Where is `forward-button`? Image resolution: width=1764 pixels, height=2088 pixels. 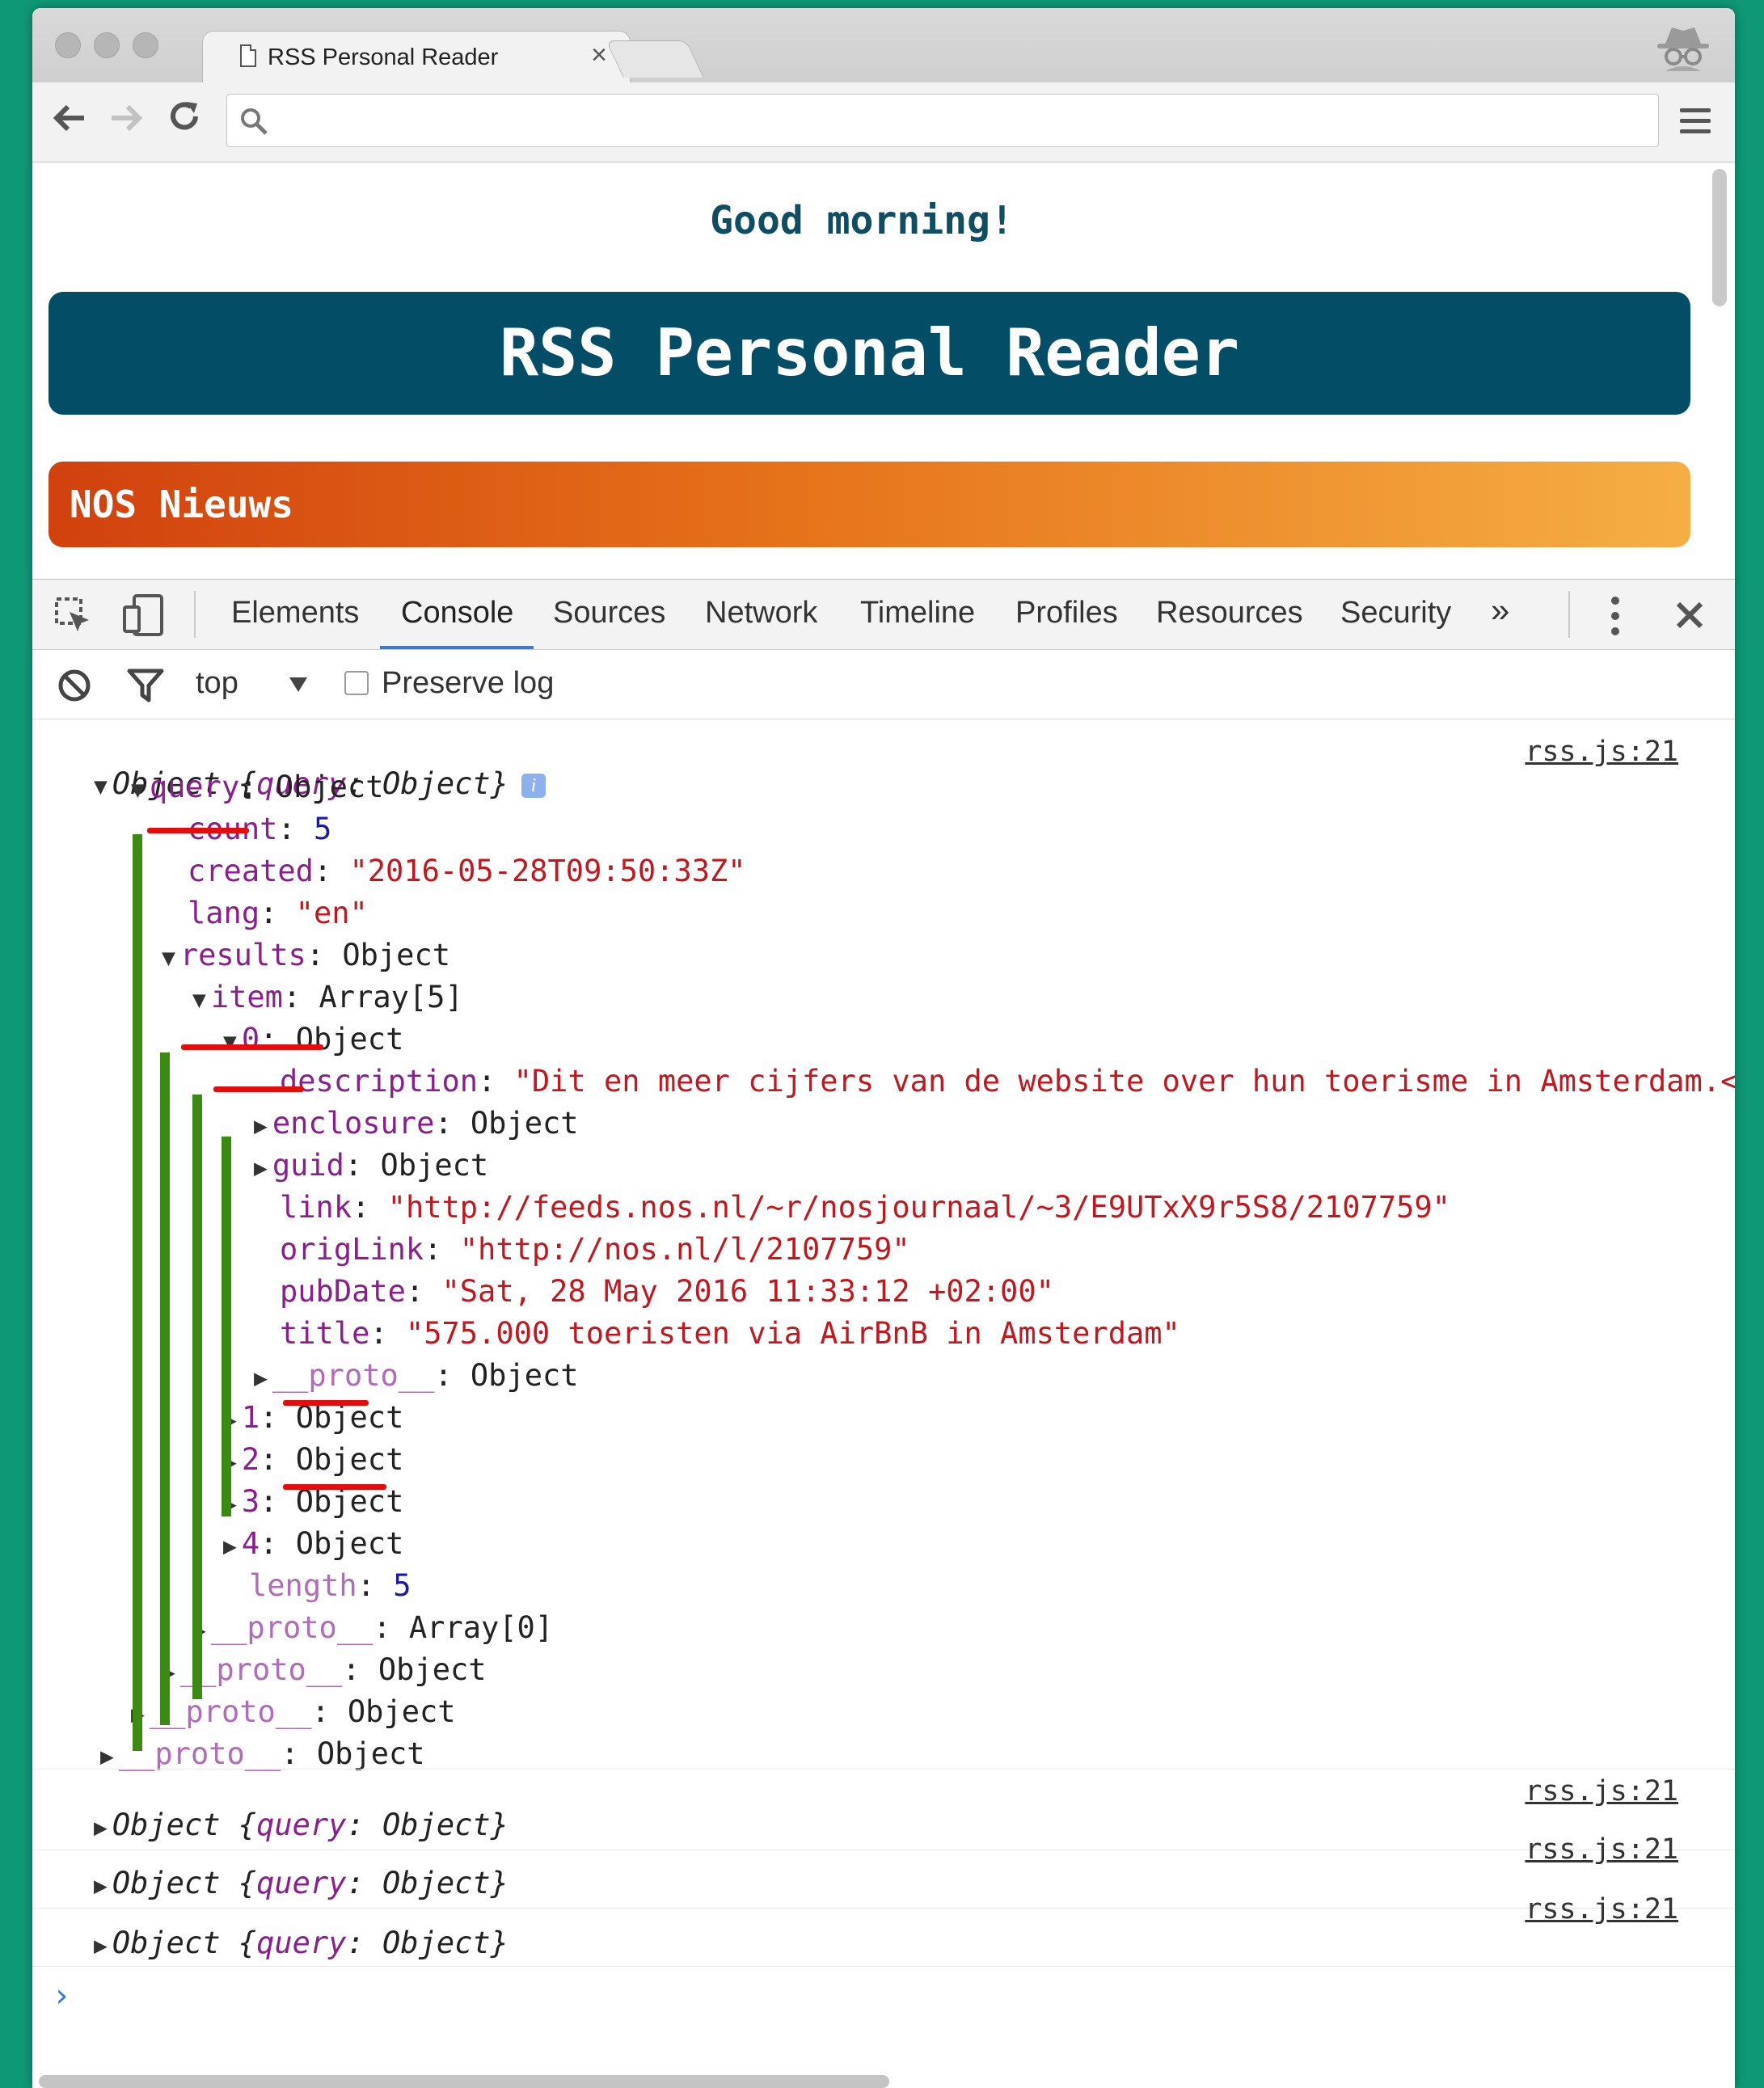 forward-button is located at coordinates (126, 121).